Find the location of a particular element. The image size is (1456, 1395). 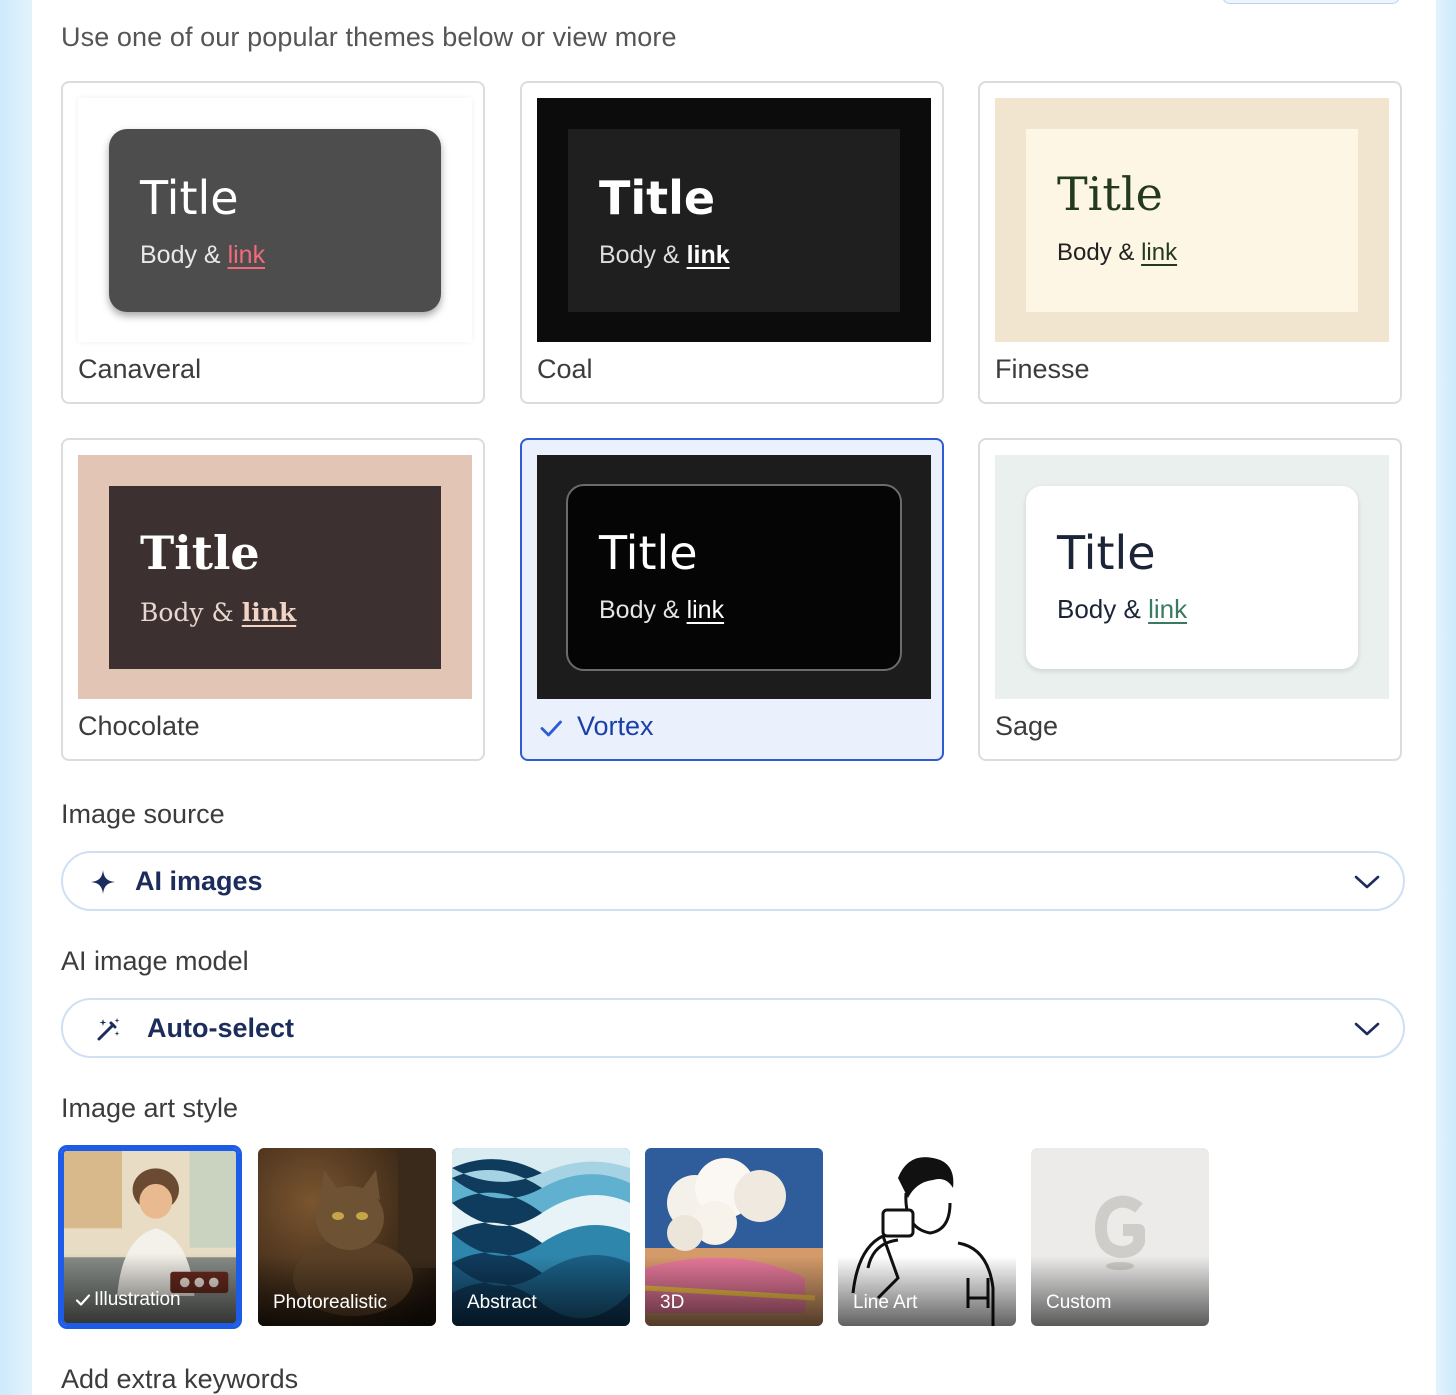

theme-card-canaveral: Title Body & link Canaveral is located at coordinates (273, 242).